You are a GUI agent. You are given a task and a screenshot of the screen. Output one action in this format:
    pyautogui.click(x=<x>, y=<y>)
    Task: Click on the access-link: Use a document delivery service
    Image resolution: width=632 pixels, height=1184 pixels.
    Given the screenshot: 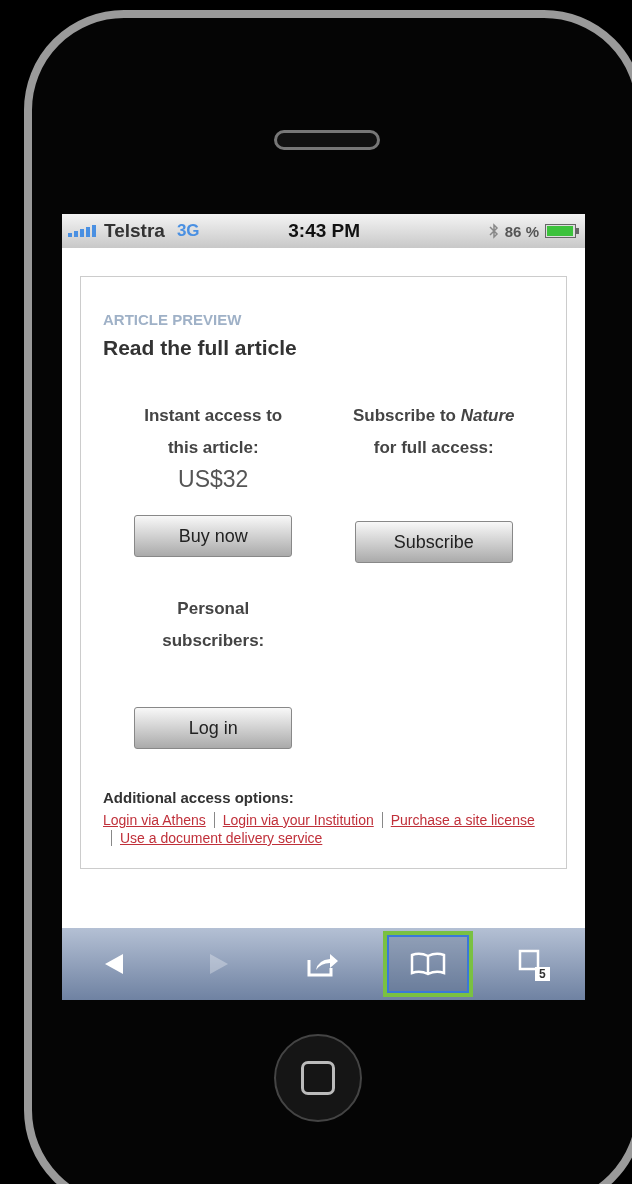 What is the action you would take?
    pyautogui.click(x=221, y=838)
    